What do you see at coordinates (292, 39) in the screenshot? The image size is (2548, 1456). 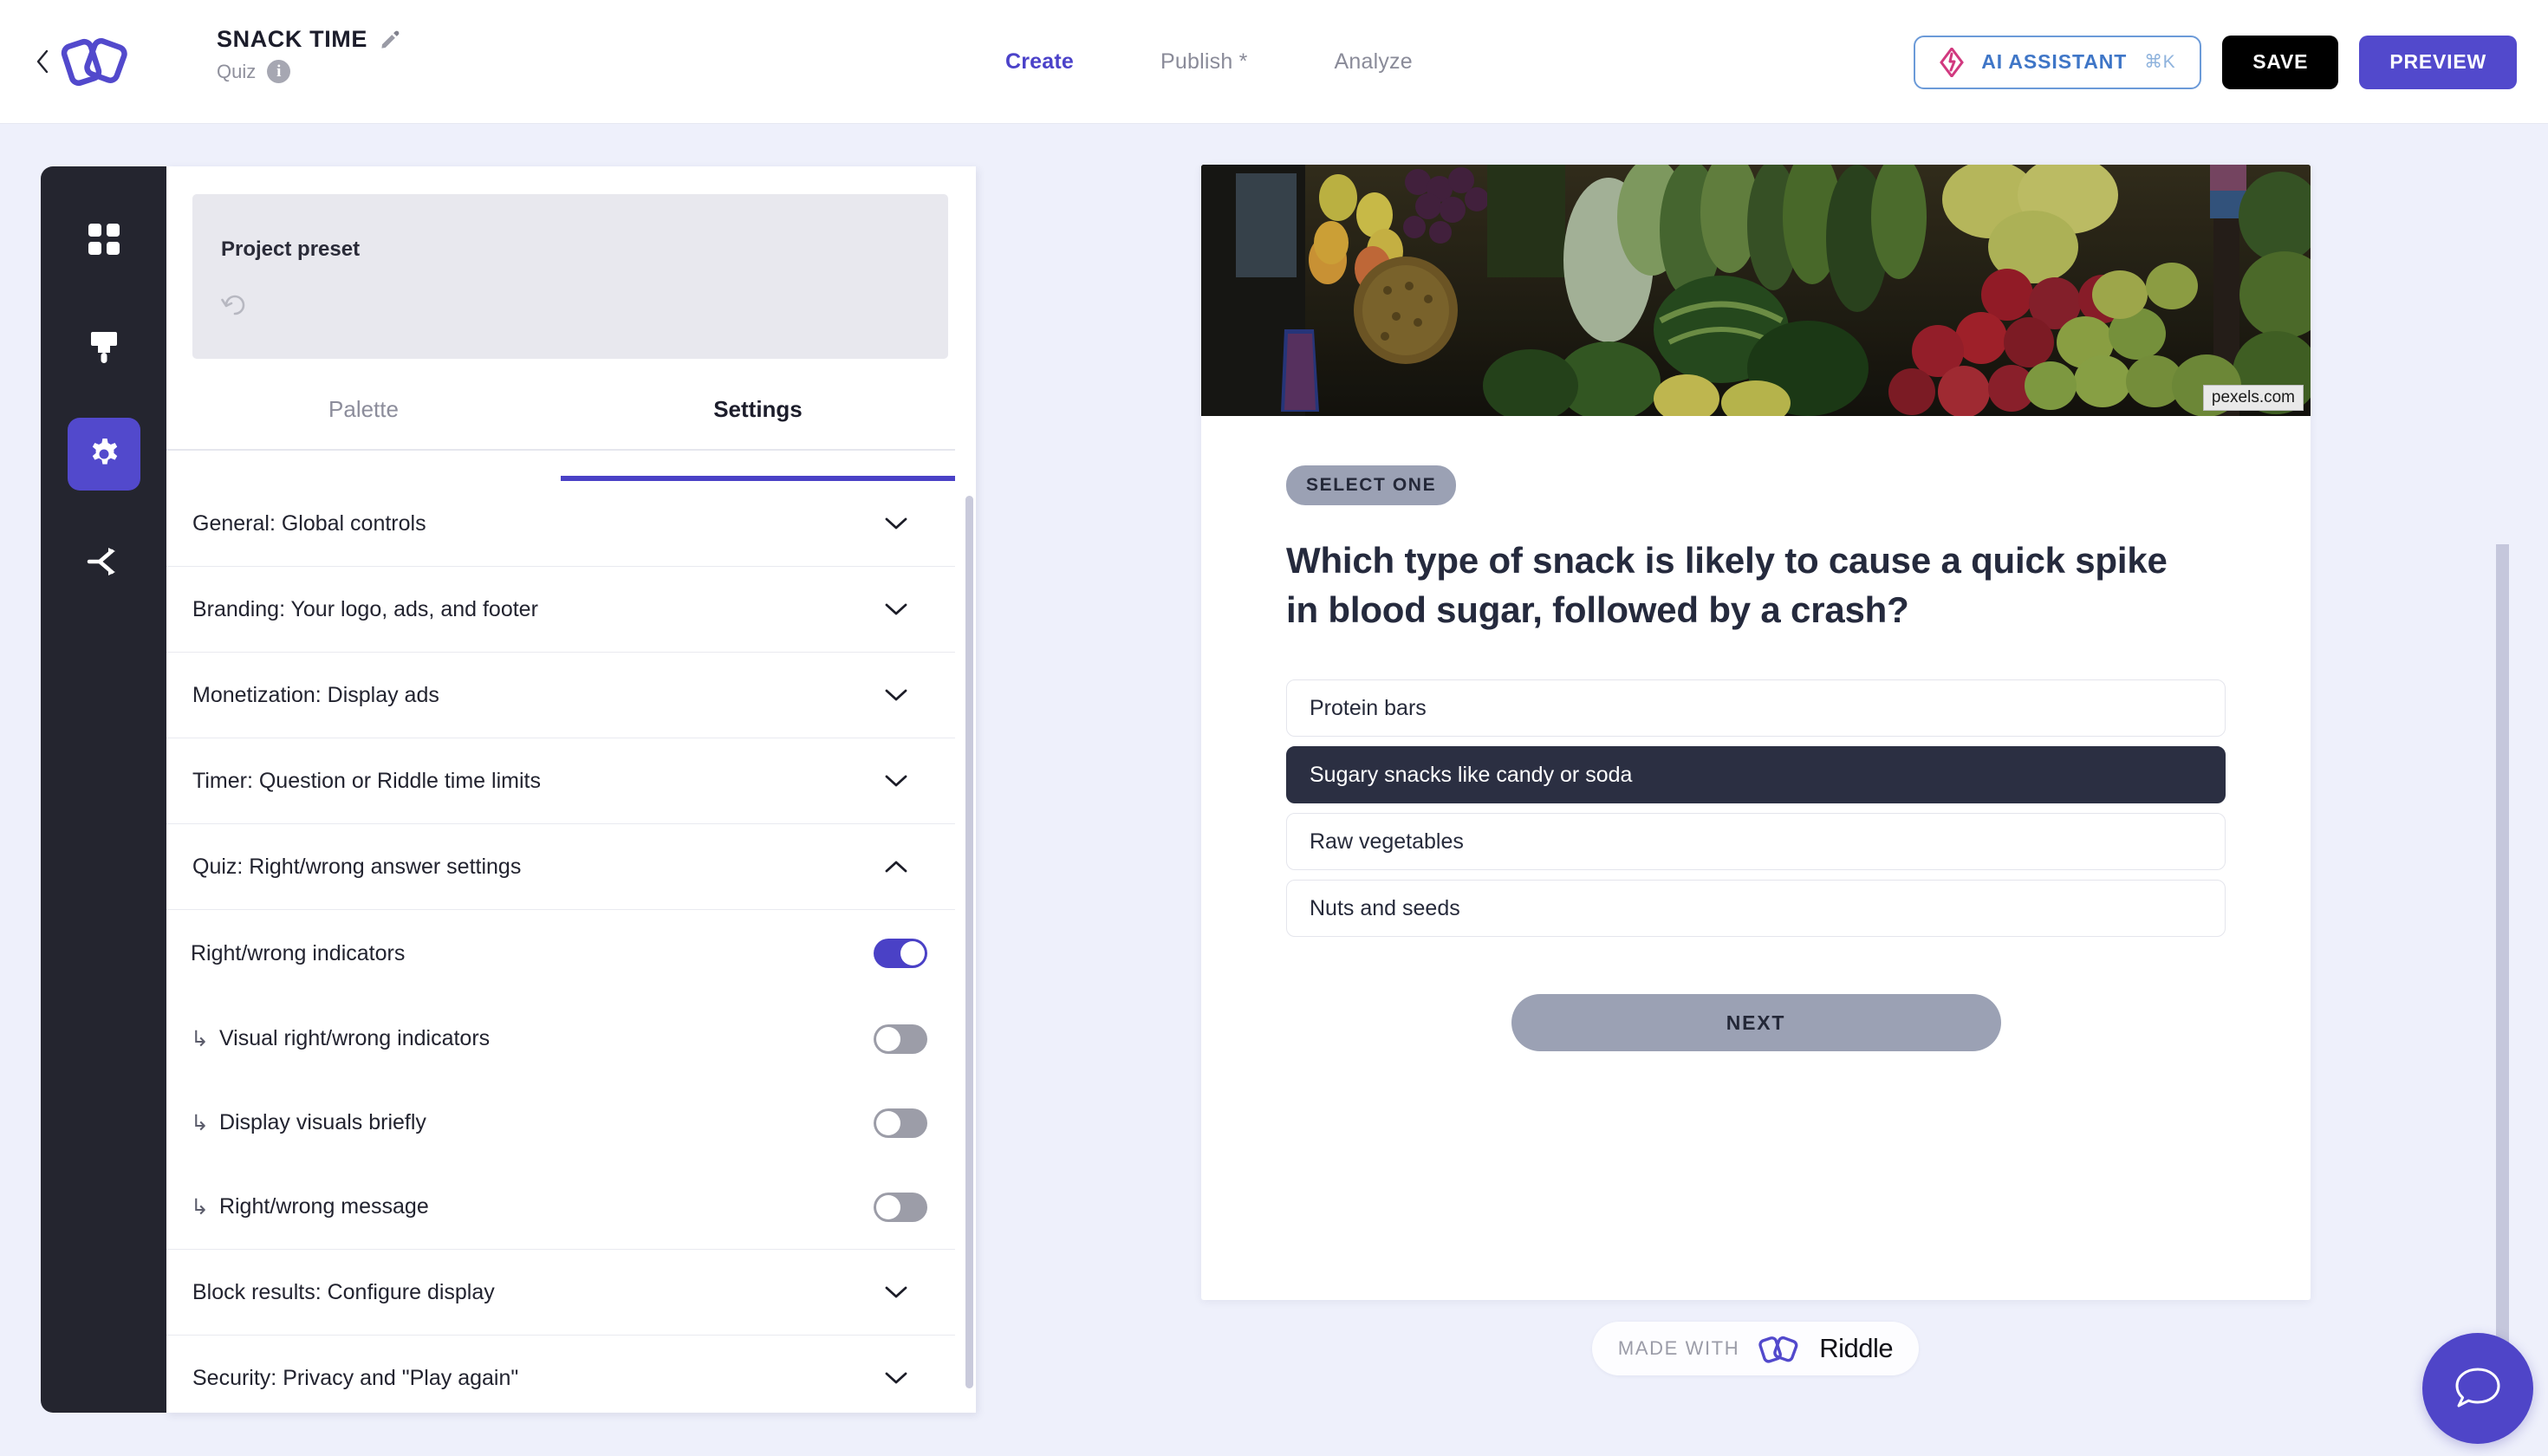 I see `page-title: SNACK TIME` at bounding box center [292, 39].